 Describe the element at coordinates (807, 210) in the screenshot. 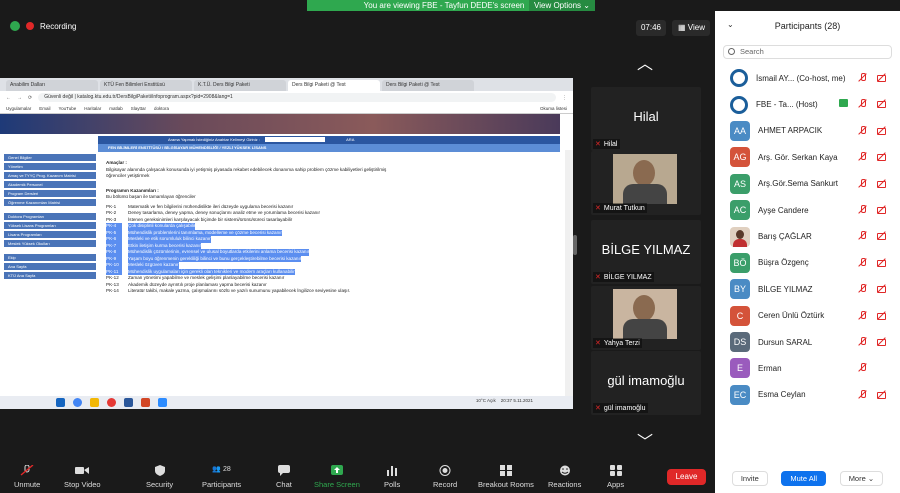

I see `participant-row: AC Ayşe Candere` at that location.